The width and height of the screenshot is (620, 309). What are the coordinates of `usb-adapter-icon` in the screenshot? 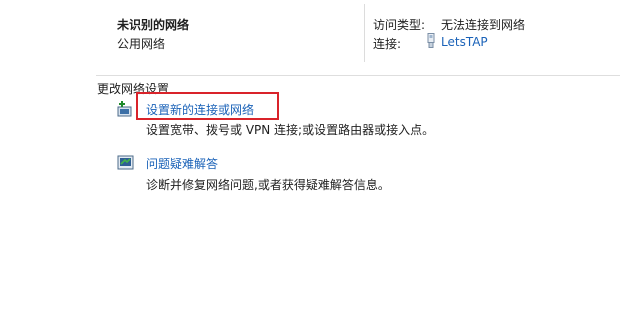 It's located at (431, 40).